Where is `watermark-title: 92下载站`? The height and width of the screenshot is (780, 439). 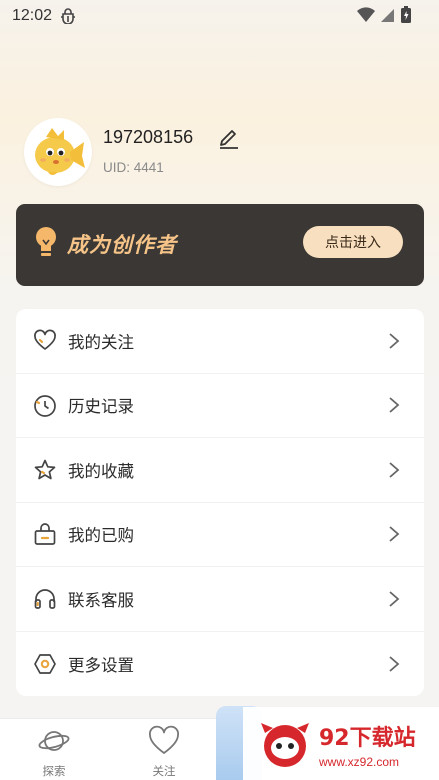
watermark-title: 92下载站 is located at coordinates (367, 738).